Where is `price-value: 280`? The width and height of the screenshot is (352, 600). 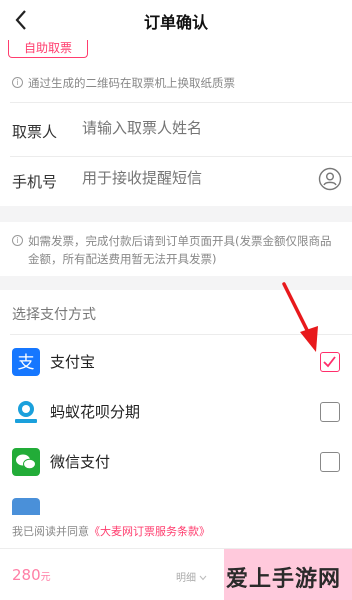 price-value: 280 is located at coordinates (26, 575).